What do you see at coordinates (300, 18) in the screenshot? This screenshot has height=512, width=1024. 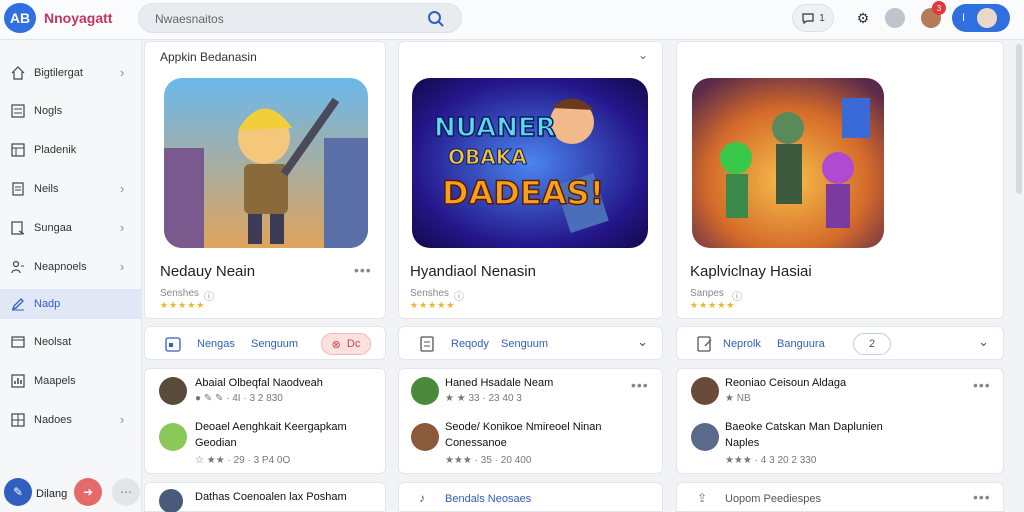 I see `search-input: Nwaesnaitos` at bounding box center [300, 18].